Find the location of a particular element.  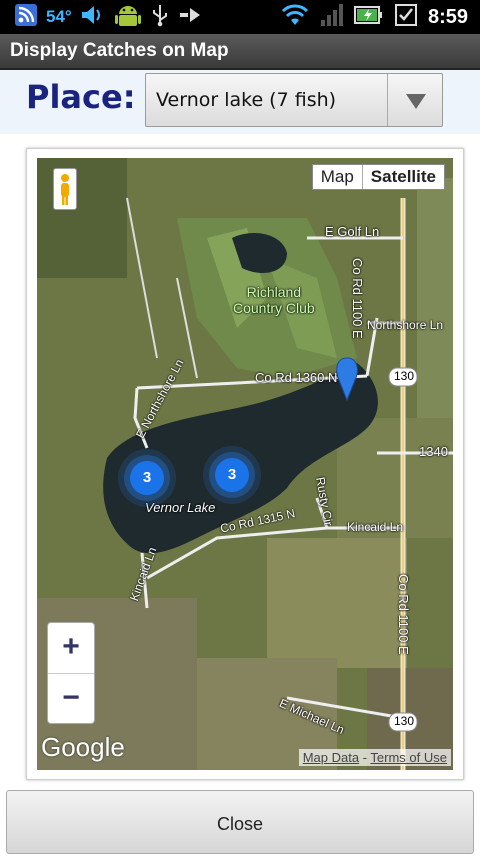

battery-charging-icon is located at coordinates (368, 17).